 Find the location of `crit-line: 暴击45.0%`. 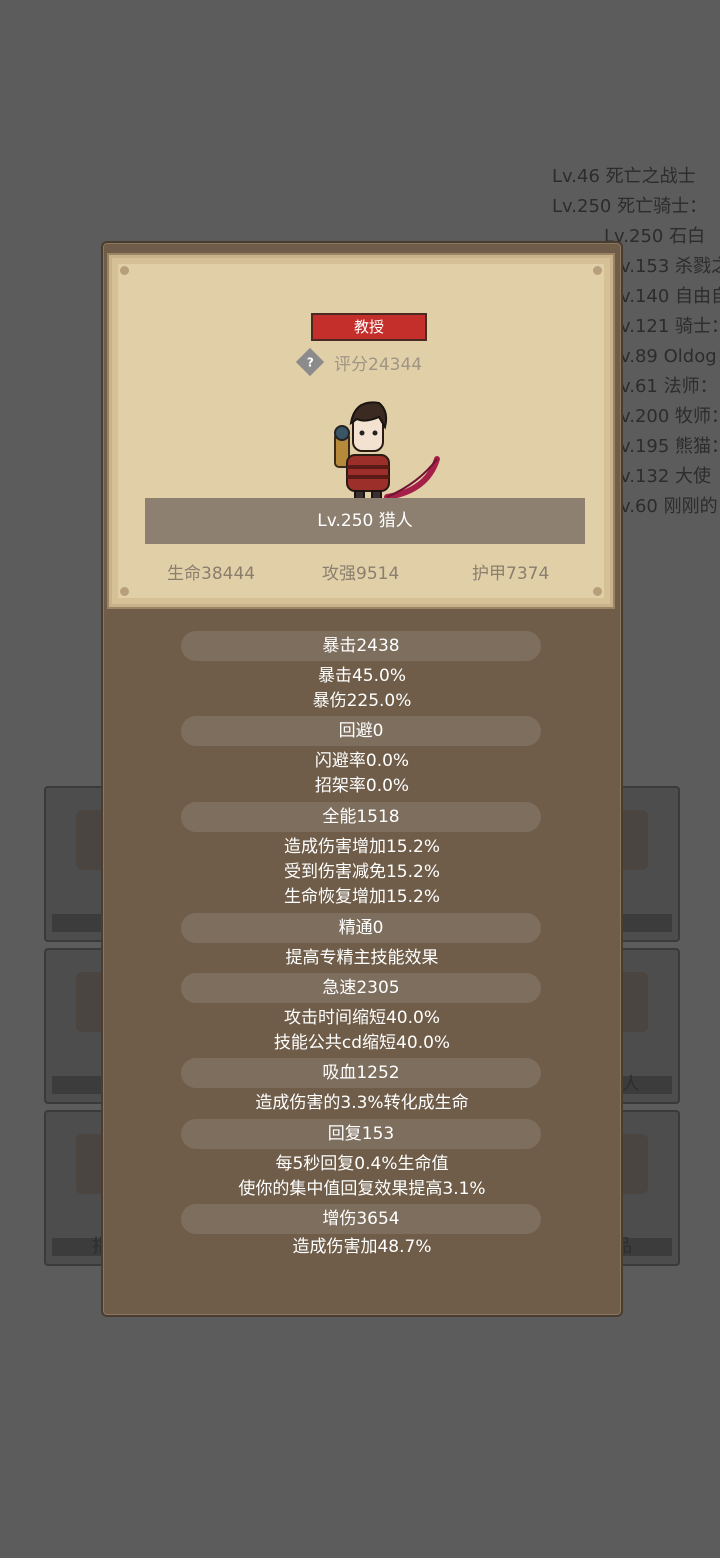

crit-line: 暴击45.0% is located at coordinates (361, 676).